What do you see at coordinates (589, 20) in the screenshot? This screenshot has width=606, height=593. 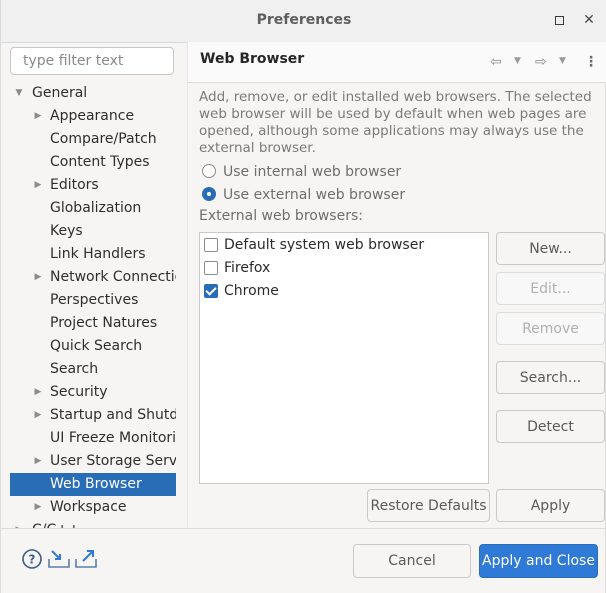 I see `close-icon: ✕` at bounding box center [589, 20].